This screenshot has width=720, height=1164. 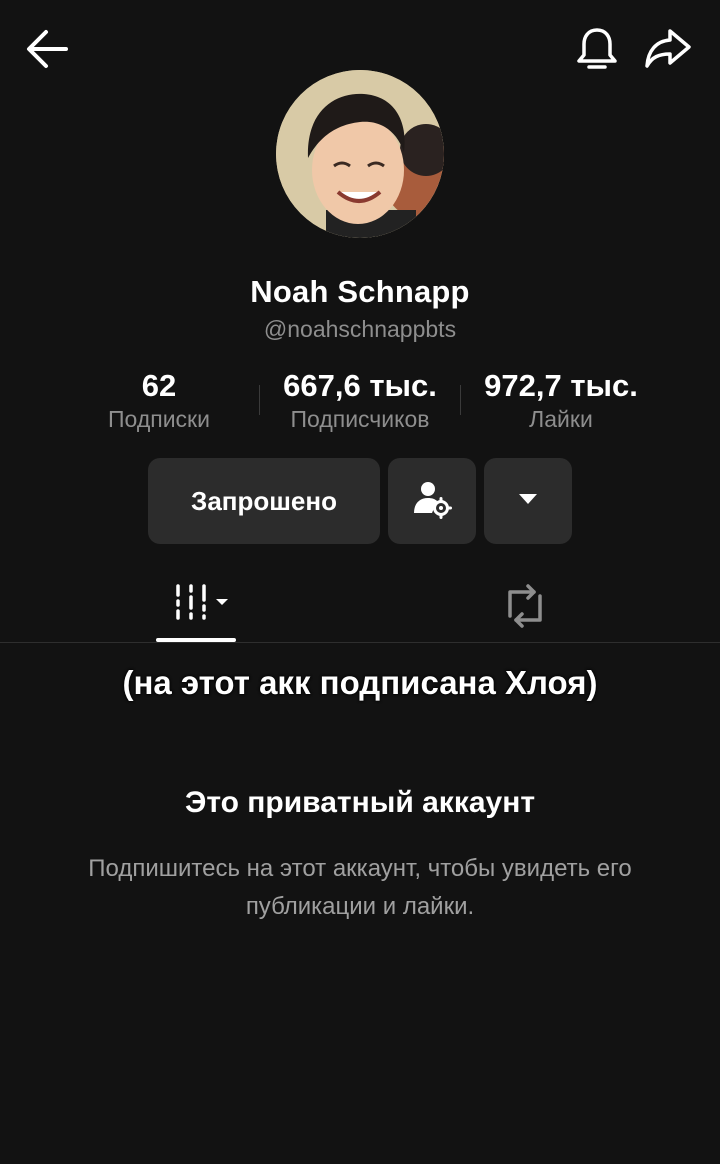 What do you see at coordinates (196, 606) in the screenshot?
I see `tab-videos` at bounding box center [196, 606].